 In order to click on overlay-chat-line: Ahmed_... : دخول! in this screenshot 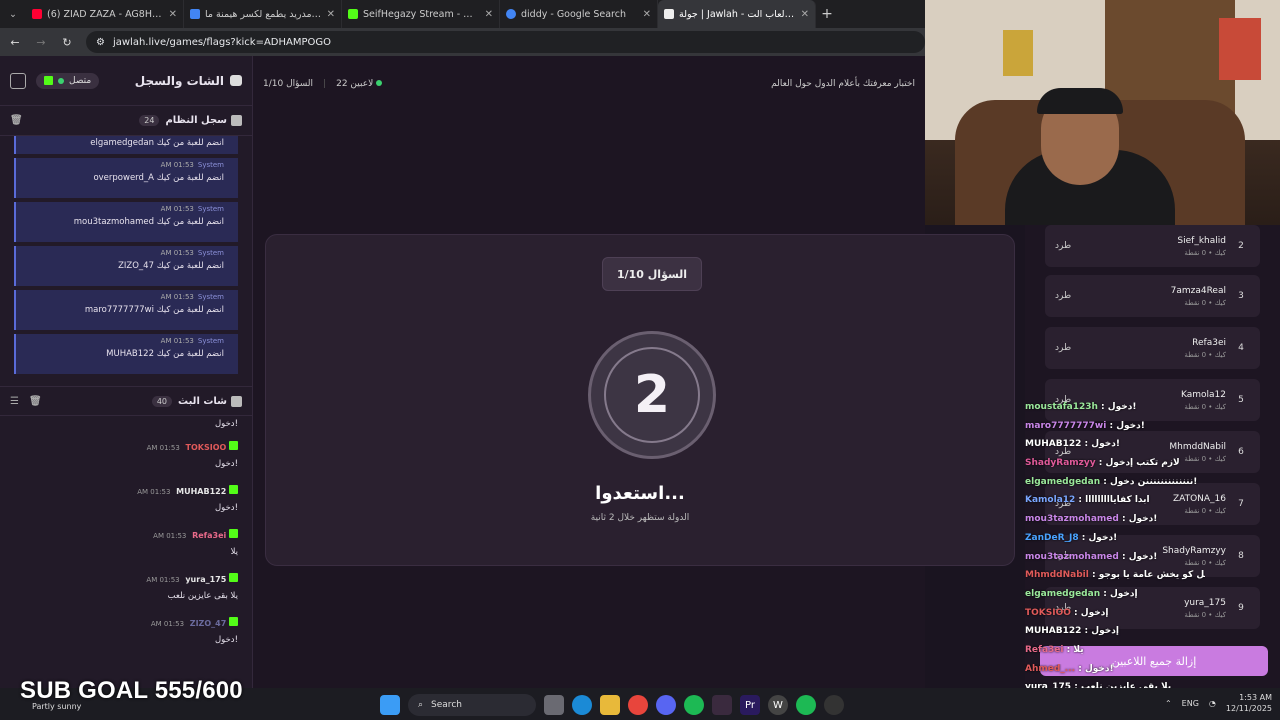, I will do `click(1115, 673)`.